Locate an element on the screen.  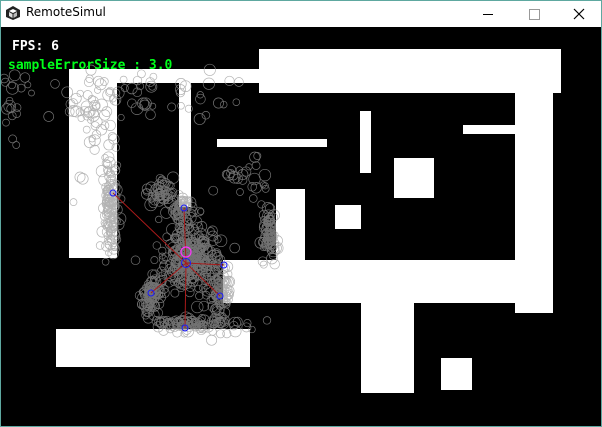
close-icon is located at coordinates (579, 14).